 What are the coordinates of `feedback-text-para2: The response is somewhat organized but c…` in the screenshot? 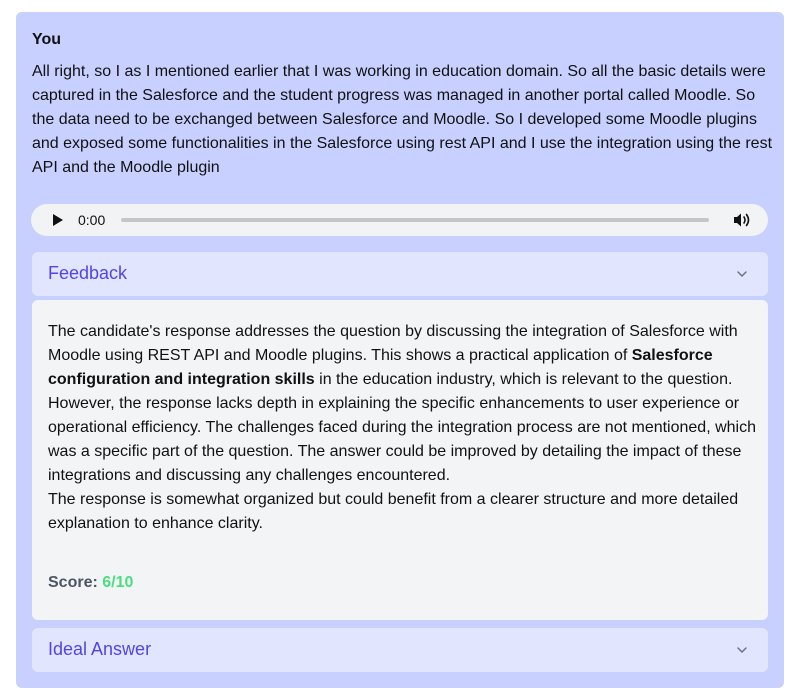 It's located at (393, 511).